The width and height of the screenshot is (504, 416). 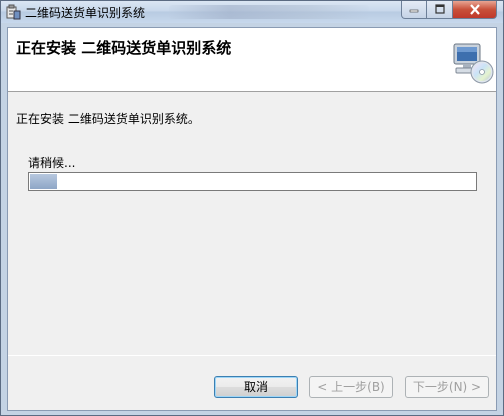 I want to click on install-description: 正在安装 二维码送货单识别系统。, so click(x=108, y=119).